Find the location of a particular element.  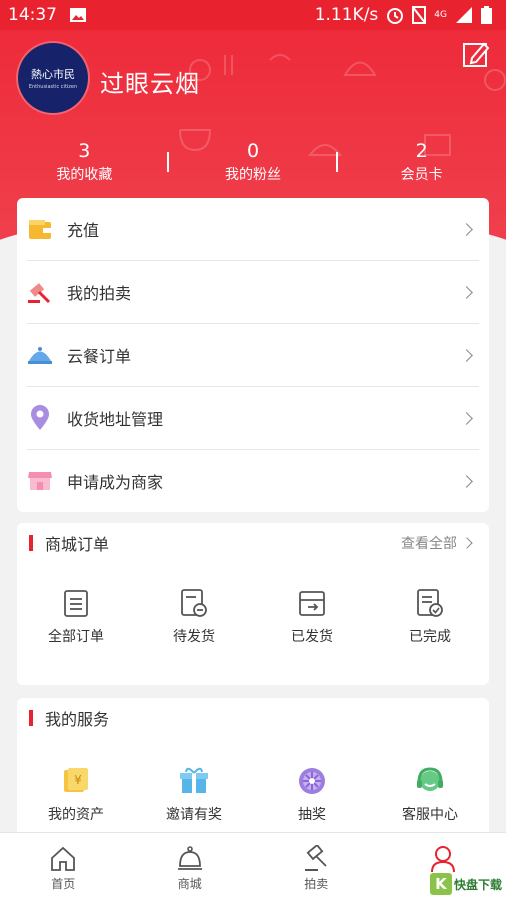

network-speed: 1.11K/s is located at coordinates (347, 15).